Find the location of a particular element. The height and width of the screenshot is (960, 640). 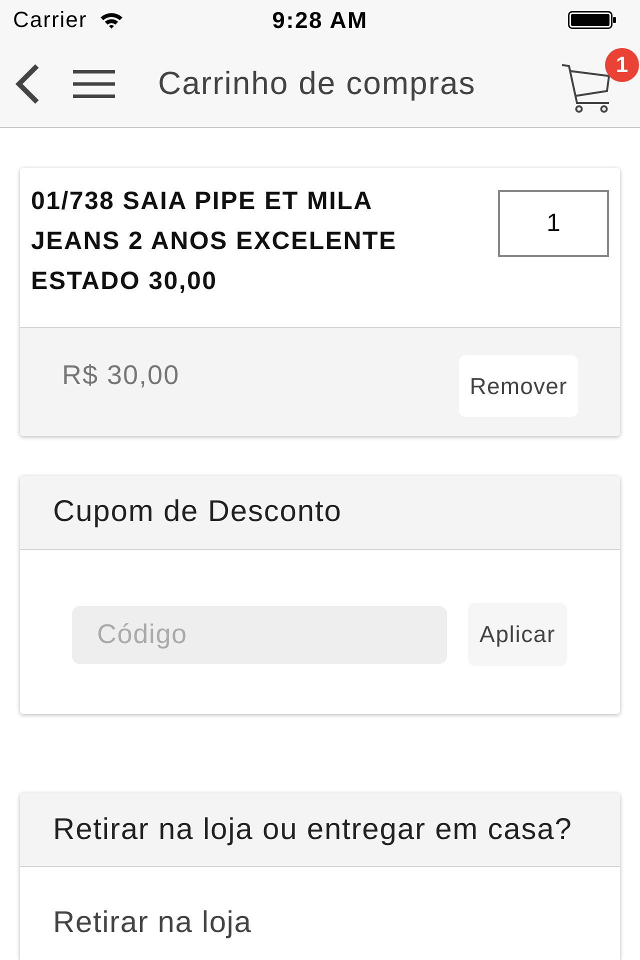

item-price: R$ 30,00 is located at coordinates (121, 375).